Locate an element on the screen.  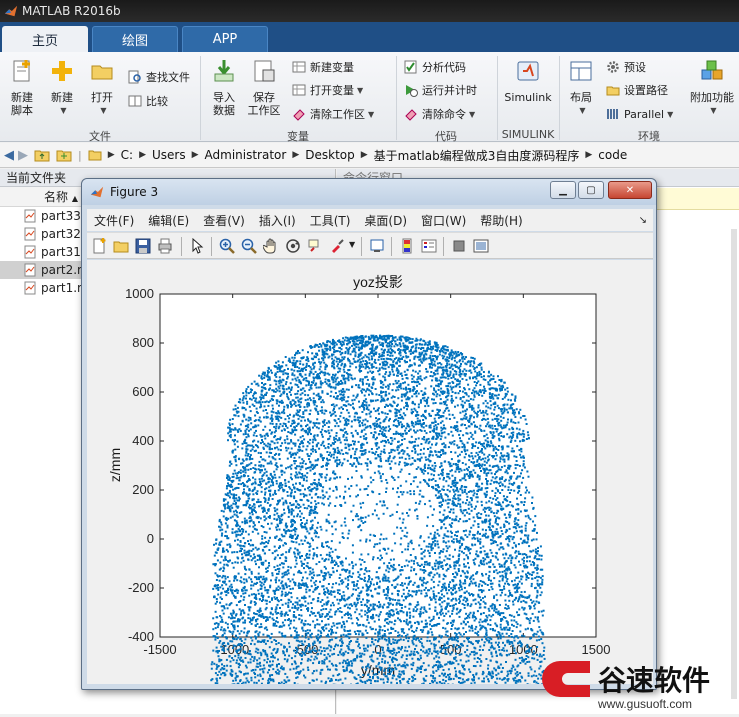
simulink-button: Simulink is located at coordinates (528, 81).